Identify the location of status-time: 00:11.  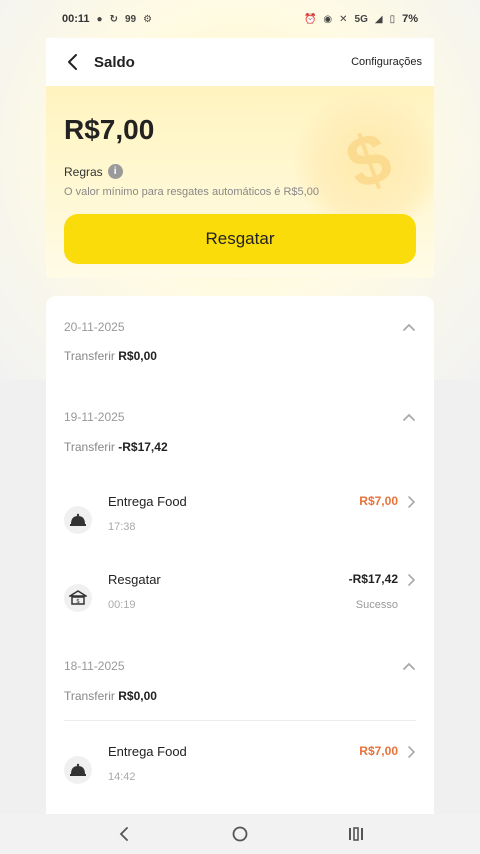
(76, 19).